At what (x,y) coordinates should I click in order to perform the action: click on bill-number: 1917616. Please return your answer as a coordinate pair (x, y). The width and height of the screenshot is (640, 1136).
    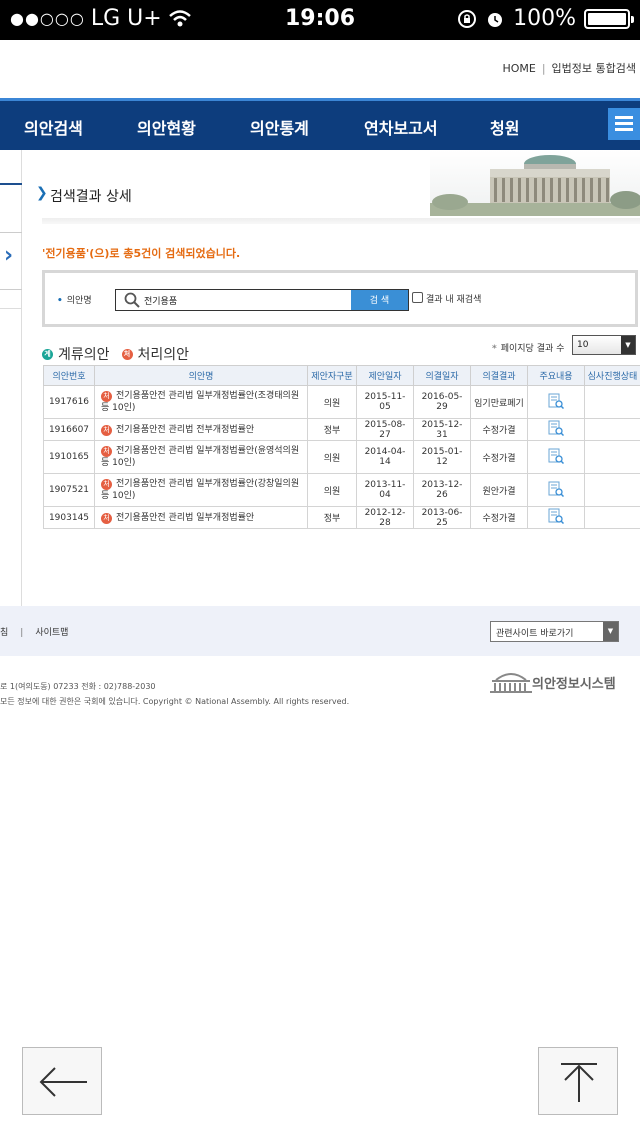
    Looking at the image, I should click on (69, 402).